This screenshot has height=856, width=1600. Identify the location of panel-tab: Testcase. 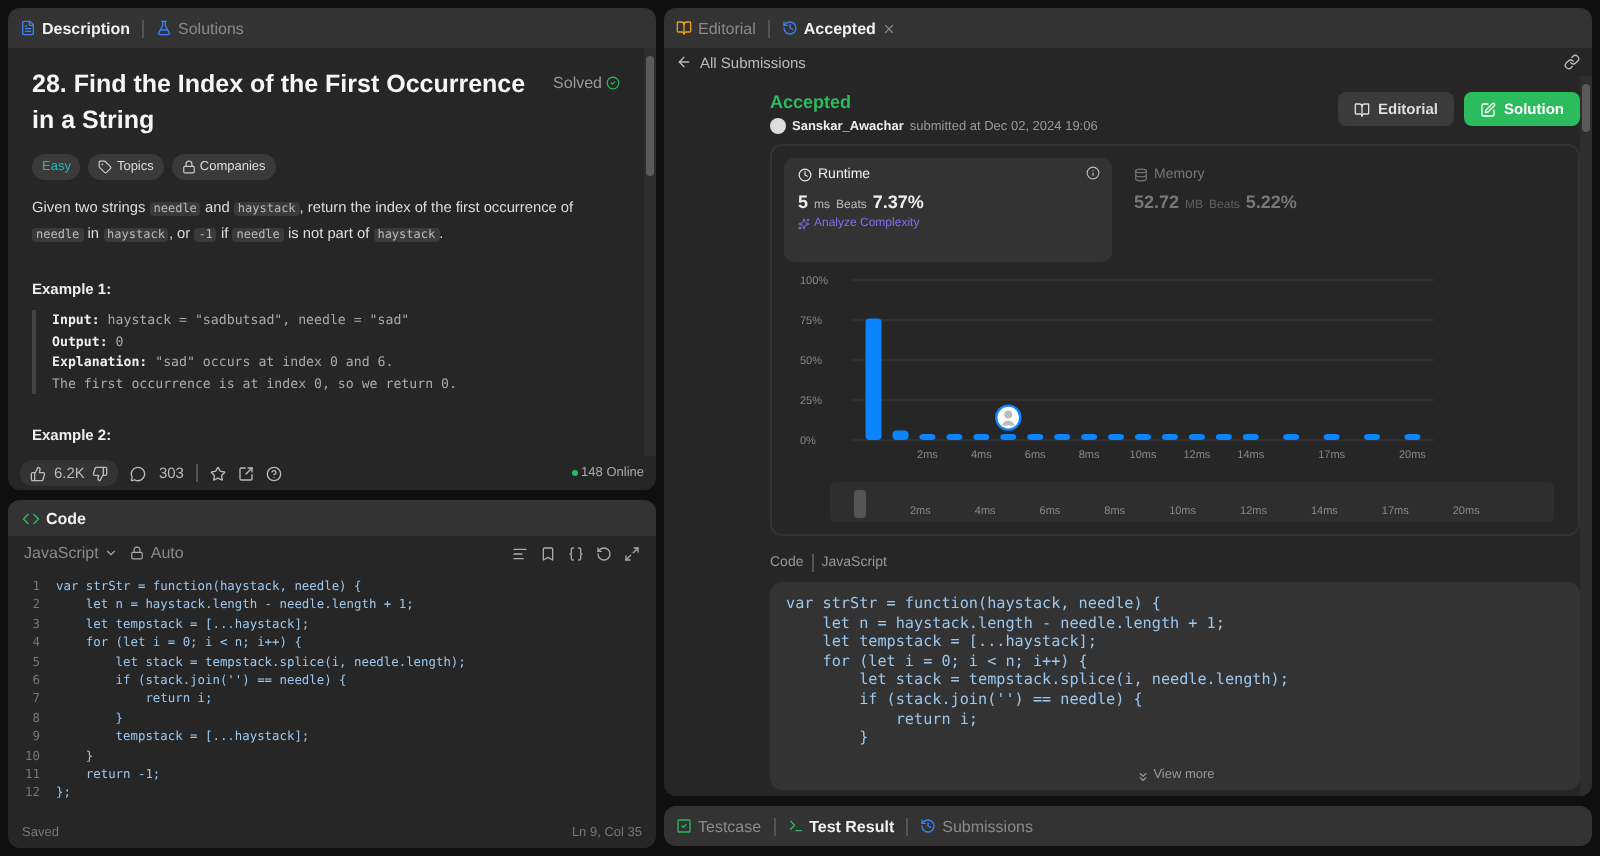
(719, 826).